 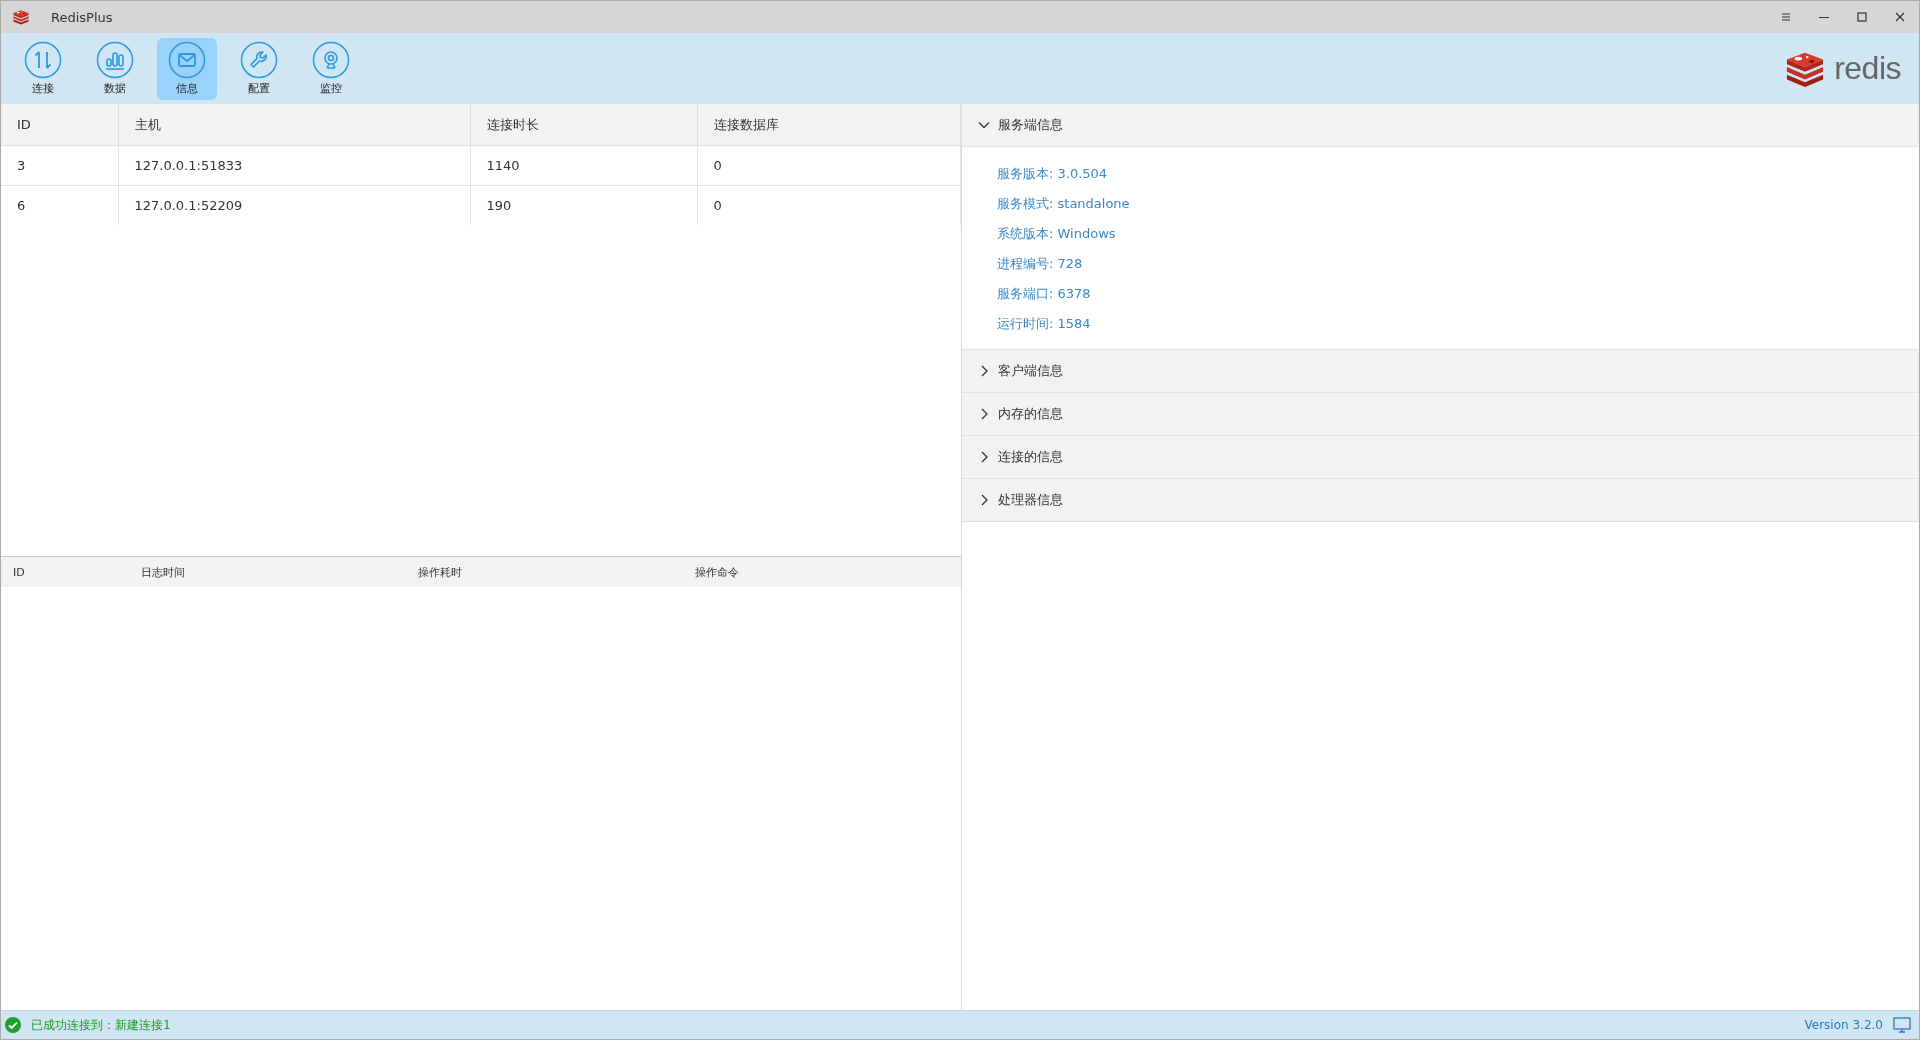 What do you see at coordinates (82, 17) in the screenshot?
I see `window-title: RedisPlus` at bounding box center [82, 17].